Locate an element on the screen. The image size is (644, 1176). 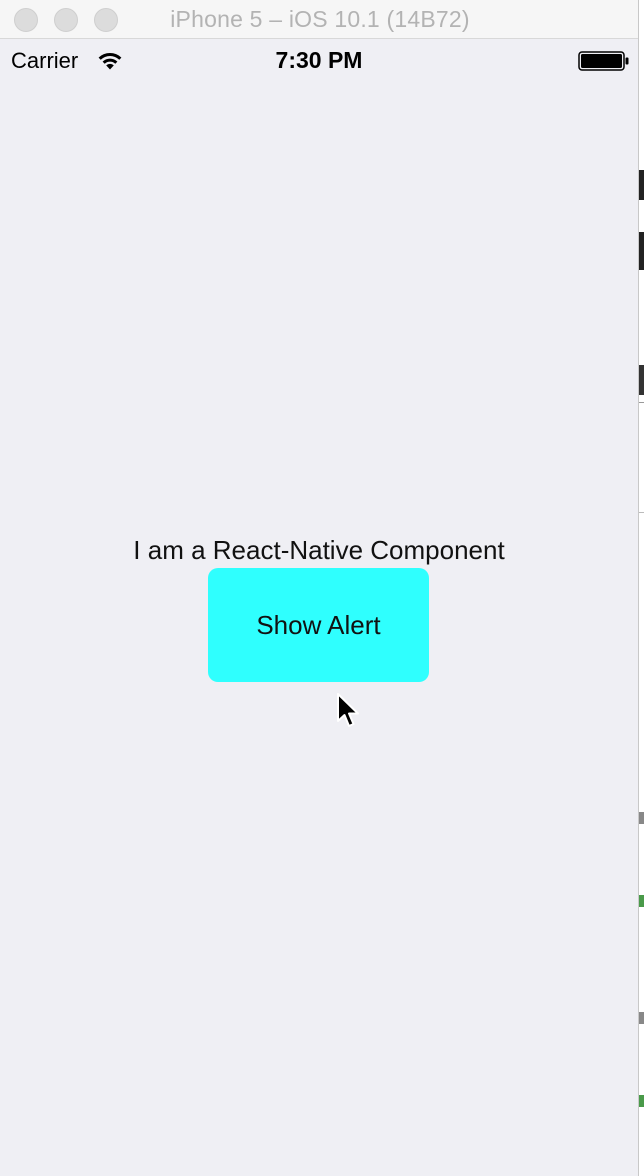
battery-icon is located at coordinates (603, 61).